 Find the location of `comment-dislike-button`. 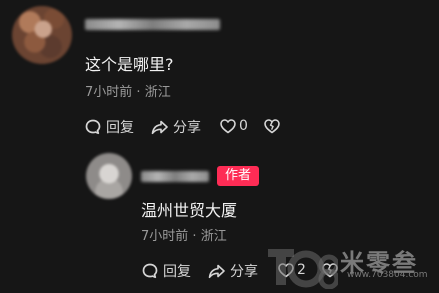

comment-dislike-button is located at coordinates (272, 126).